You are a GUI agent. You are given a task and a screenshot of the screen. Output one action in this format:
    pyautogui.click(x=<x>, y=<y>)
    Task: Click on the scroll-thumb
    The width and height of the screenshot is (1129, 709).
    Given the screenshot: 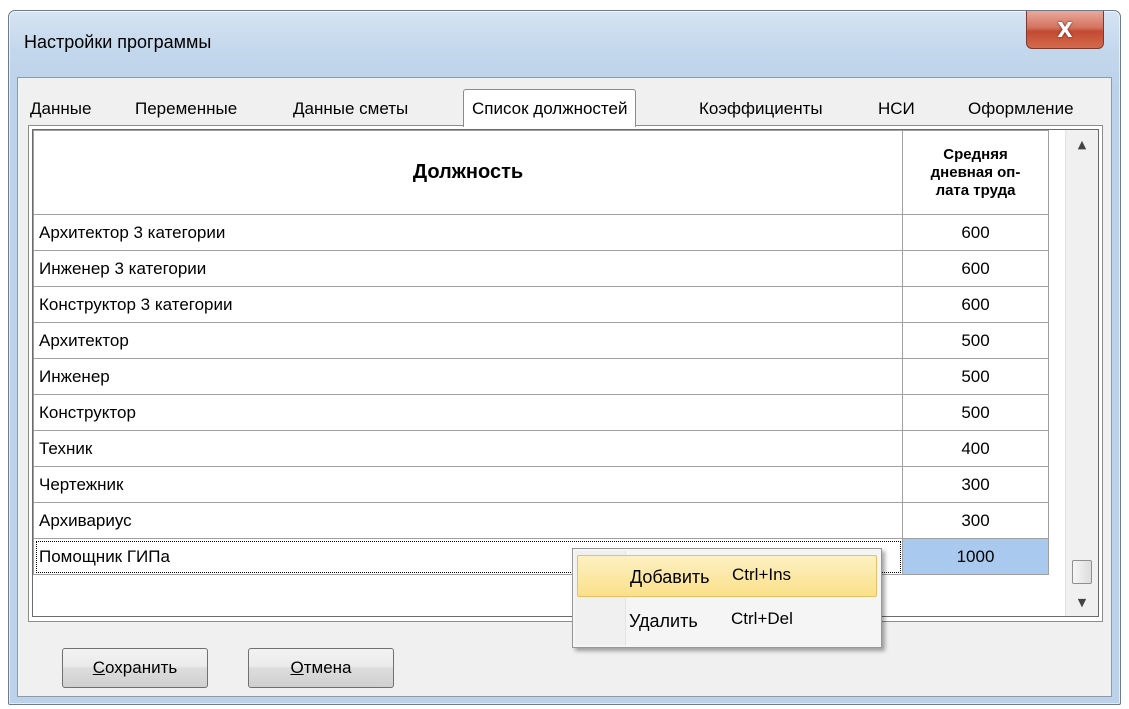 What is the action you would take?
    pyautogui.click(x=1082, y=572)
    